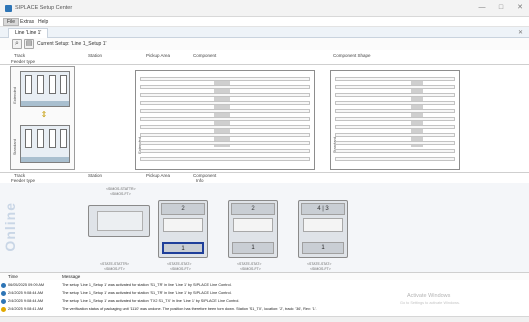  What do you see at coordinates (264, 319) in the screenshot?
I see `status-bar` at bounding box center [264, 319].